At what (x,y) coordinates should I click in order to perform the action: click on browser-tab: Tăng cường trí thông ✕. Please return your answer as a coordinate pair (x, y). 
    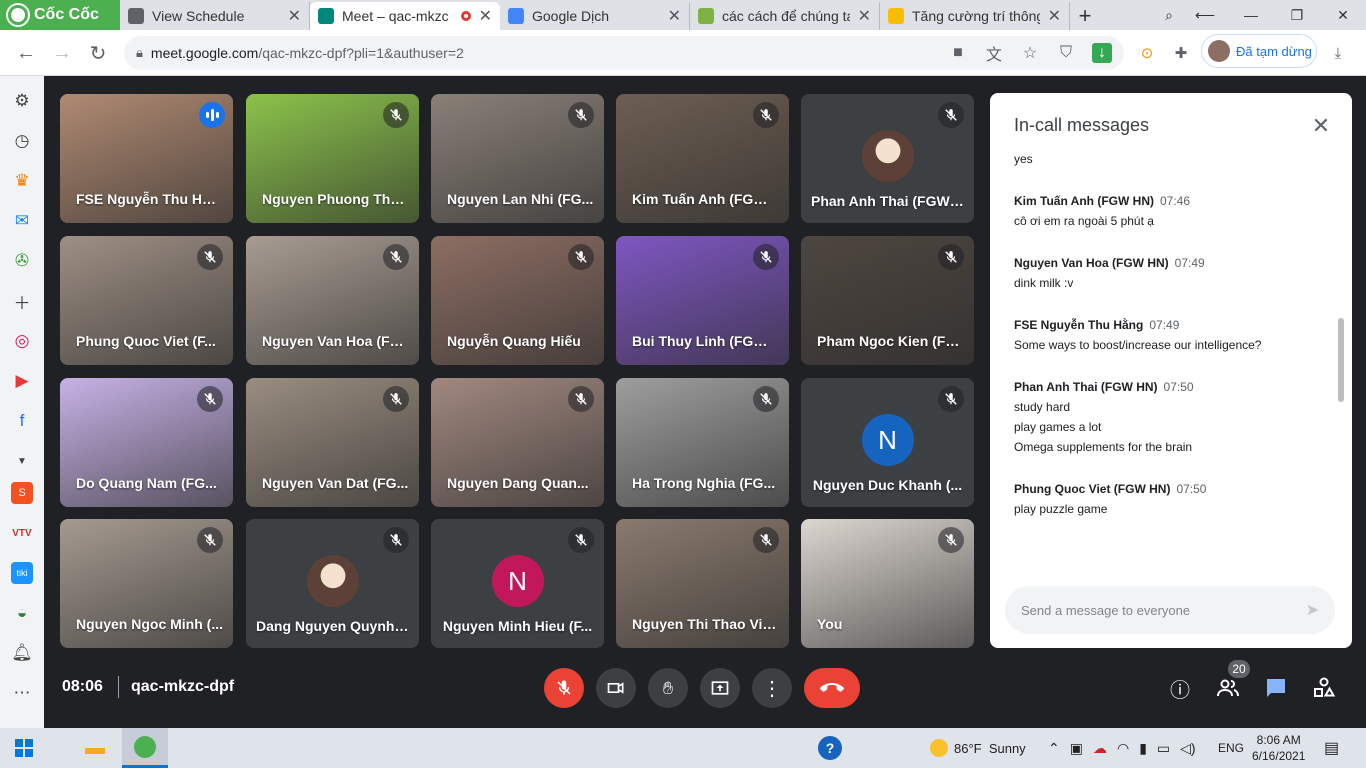
    Looking at the image, I should click on (975, 16).